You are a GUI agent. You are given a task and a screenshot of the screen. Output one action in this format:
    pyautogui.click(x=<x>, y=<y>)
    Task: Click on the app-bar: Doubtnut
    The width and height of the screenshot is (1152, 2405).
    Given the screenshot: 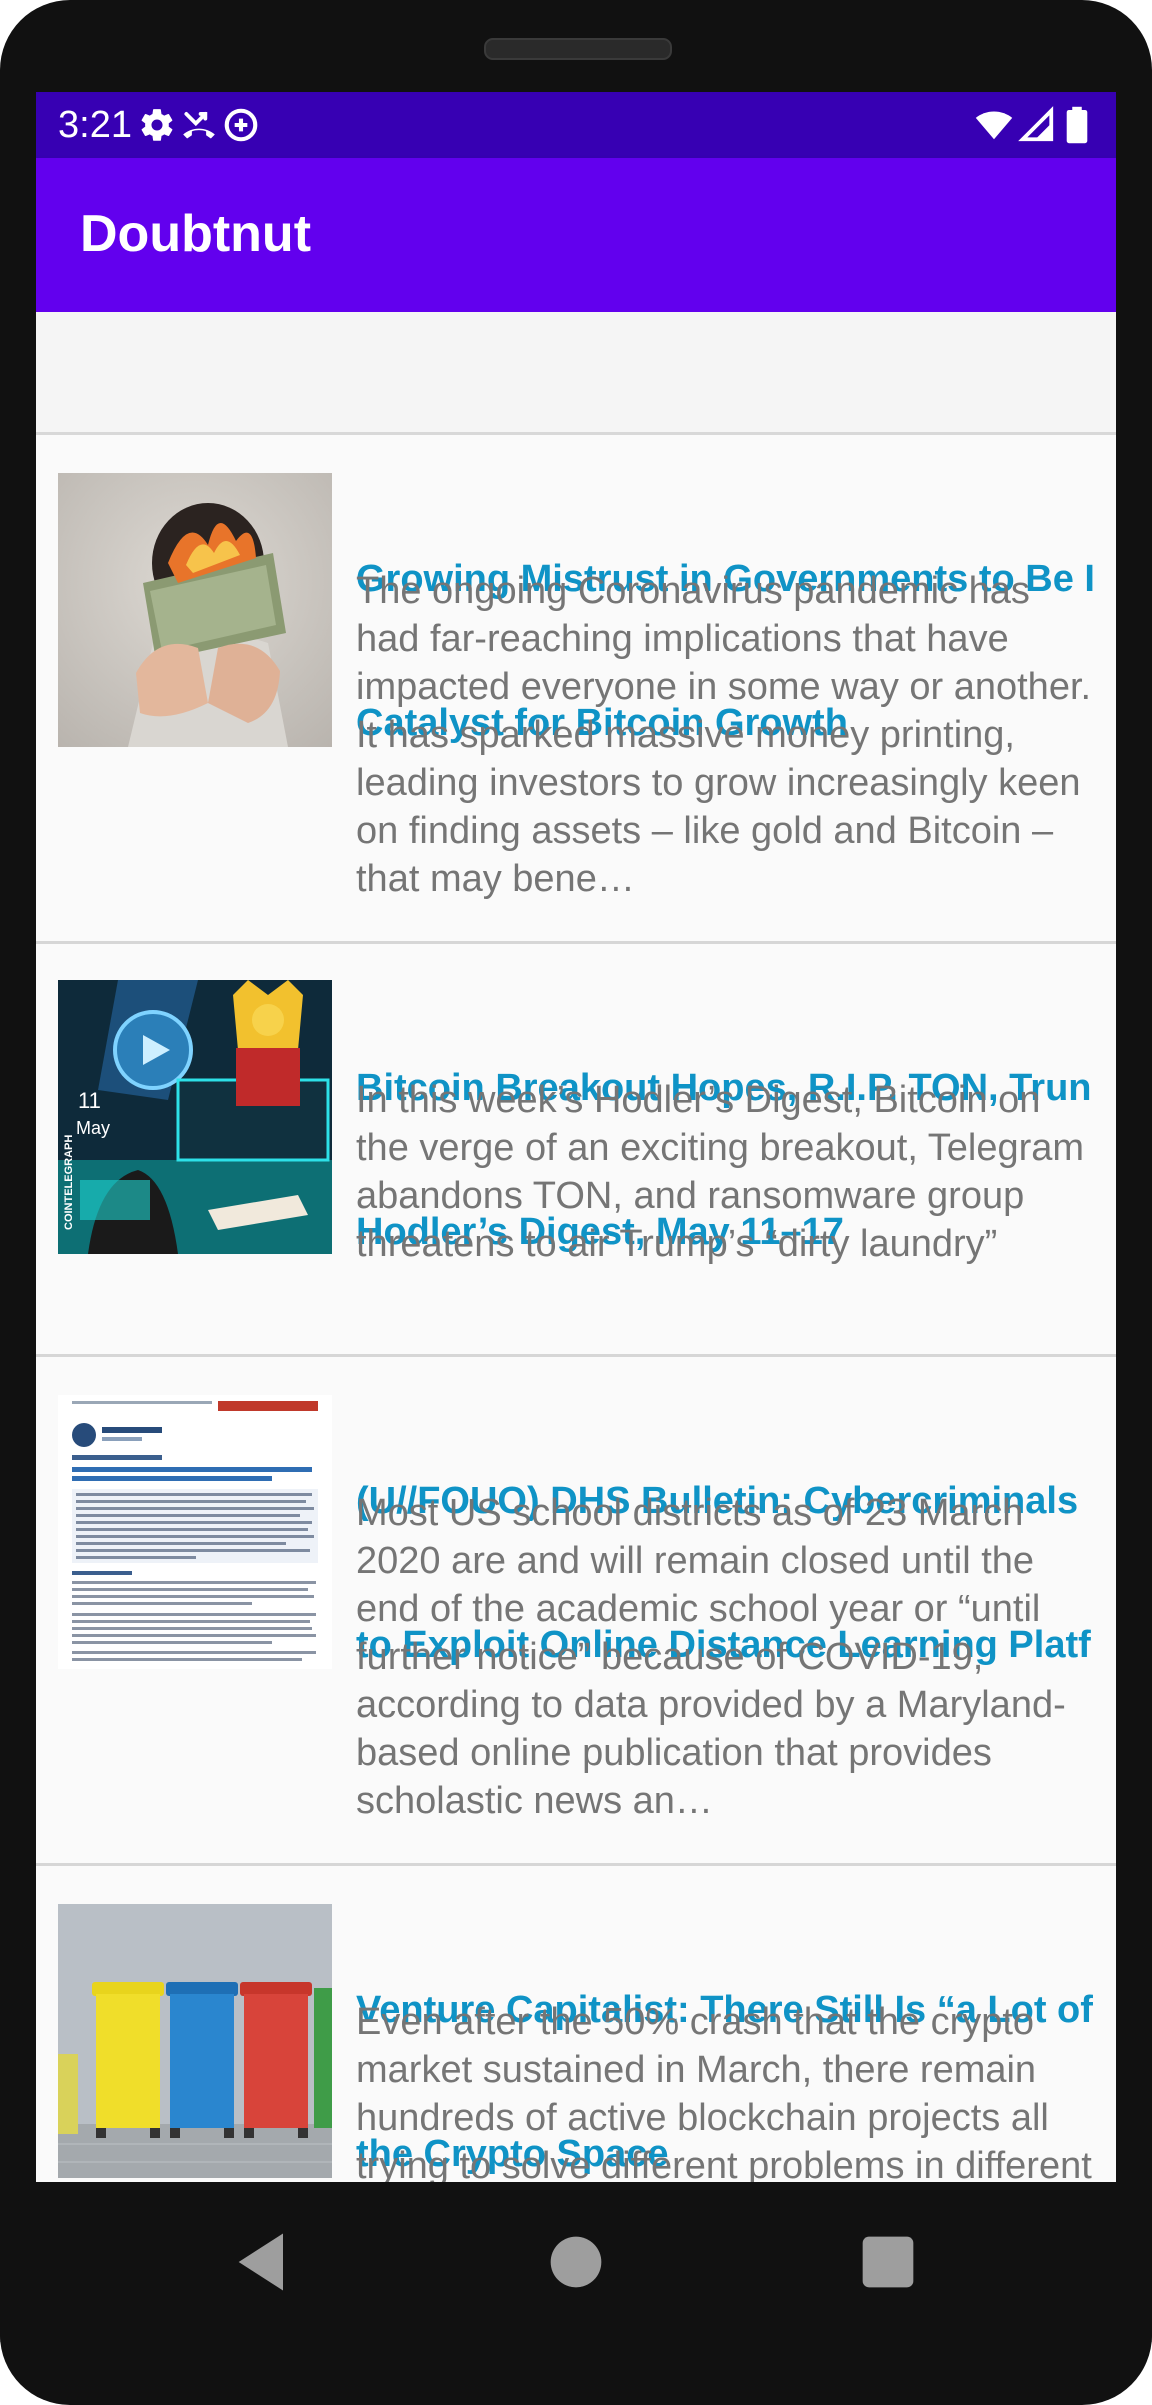 What is the action you would take?
    pyautogui.click(x=576, y=235)
    